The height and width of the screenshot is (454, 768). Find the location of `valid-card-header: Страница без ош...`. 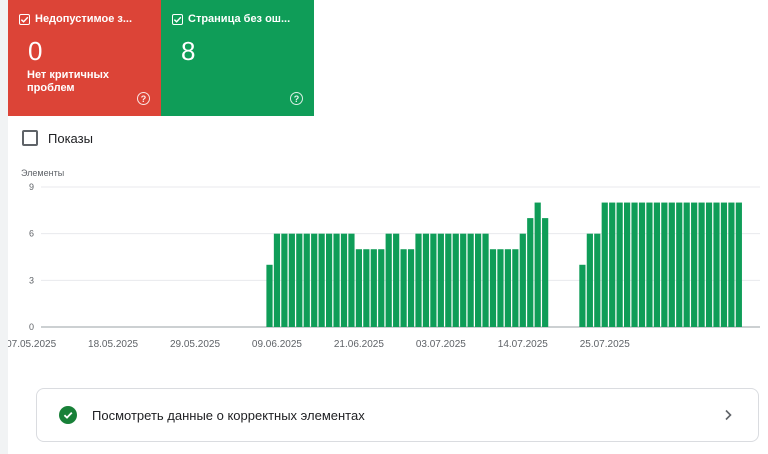

valid-card-header: Страница без ош... is located at coordinates (231, 19).